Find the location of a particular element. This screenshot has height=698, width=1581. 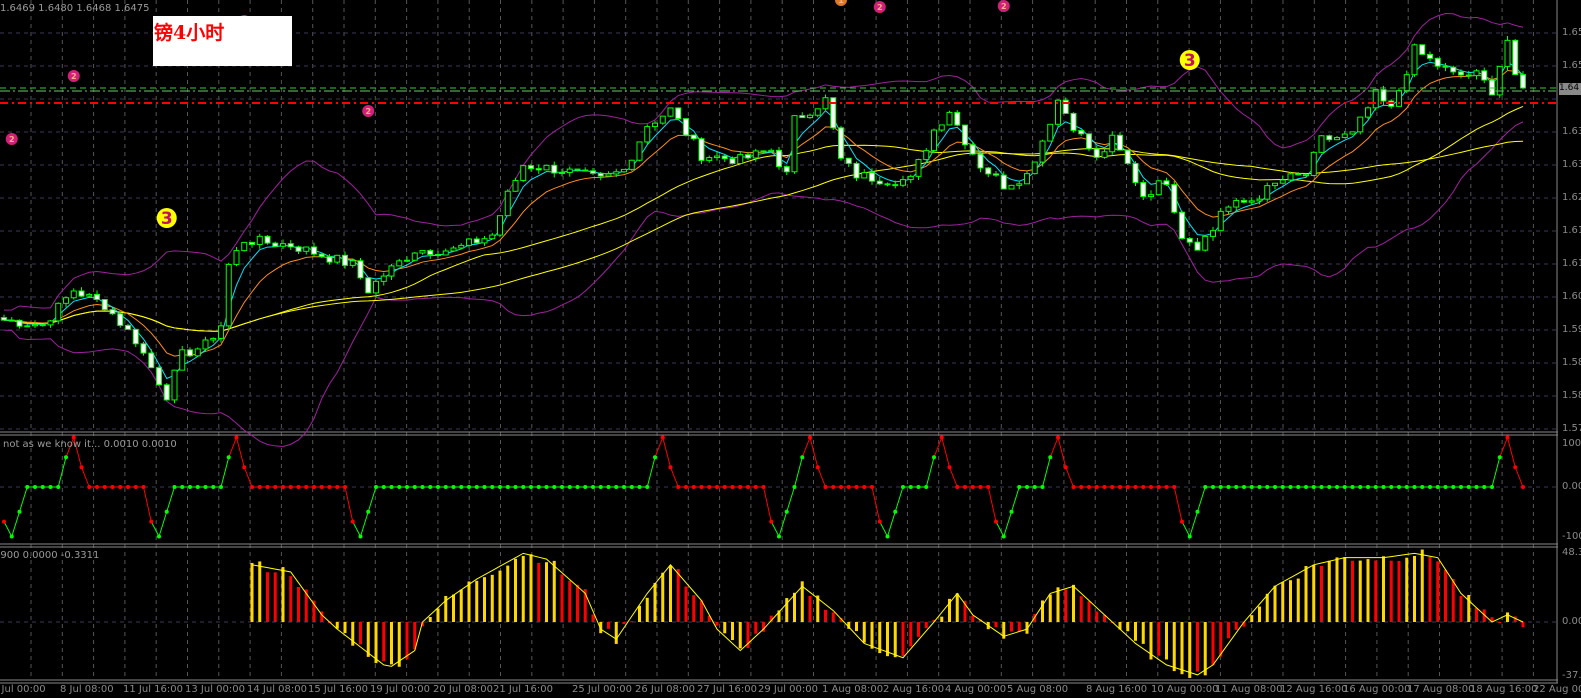

marker-label: 2 is located at coordinates (880, 7).